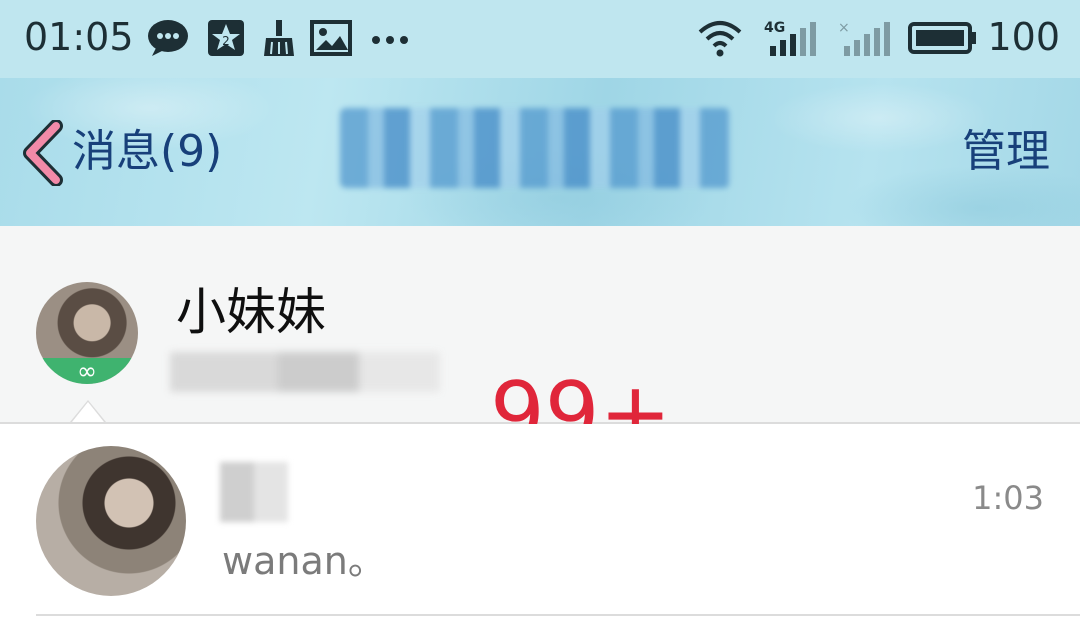 This screenshot has width=1080, height=617. What do you see at coordinates (254, 492) in the screenshot?
I see `obscured-contact-name` at bounding box center [254, 492].